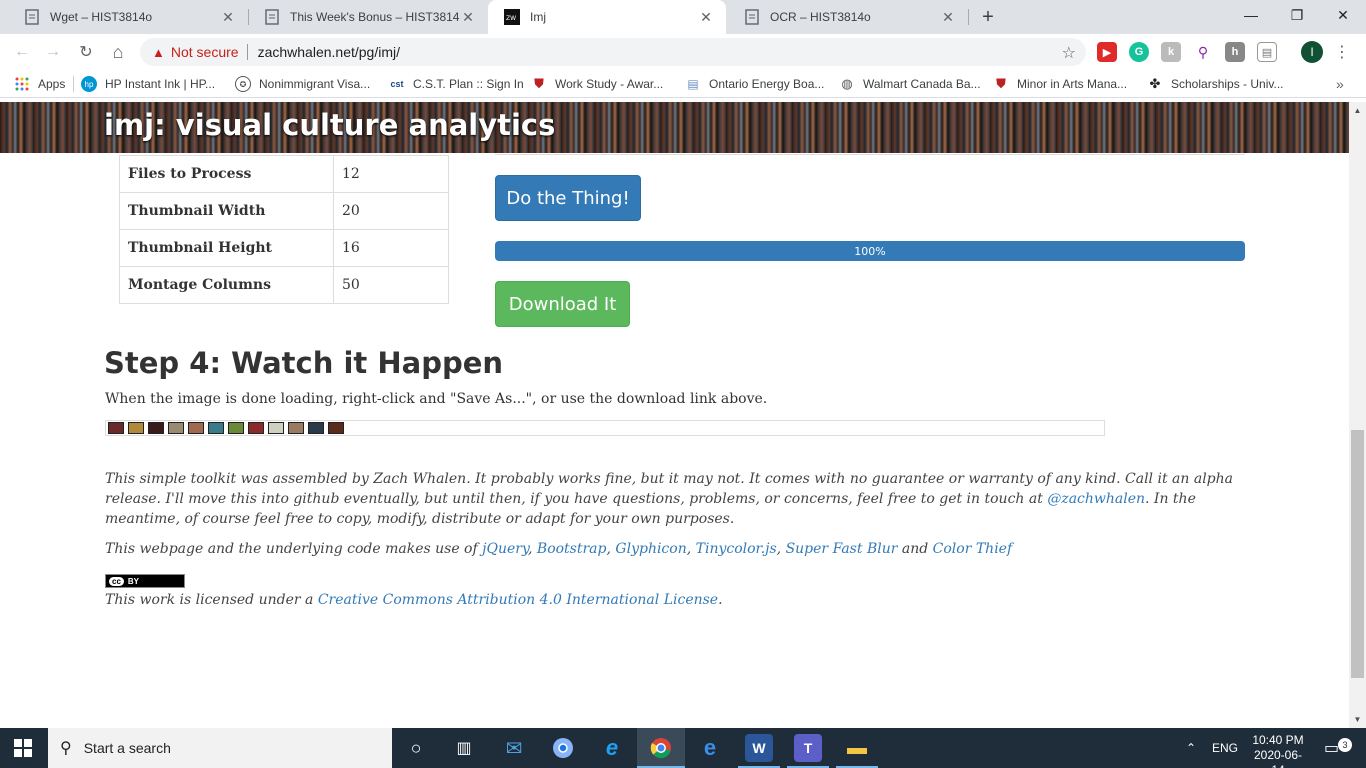 This screenshot has width=1366, height=768. What do you see at coordinates (661, 748) in the screenshot?
I see `chrome-icon` at bounding box center [661, 748].